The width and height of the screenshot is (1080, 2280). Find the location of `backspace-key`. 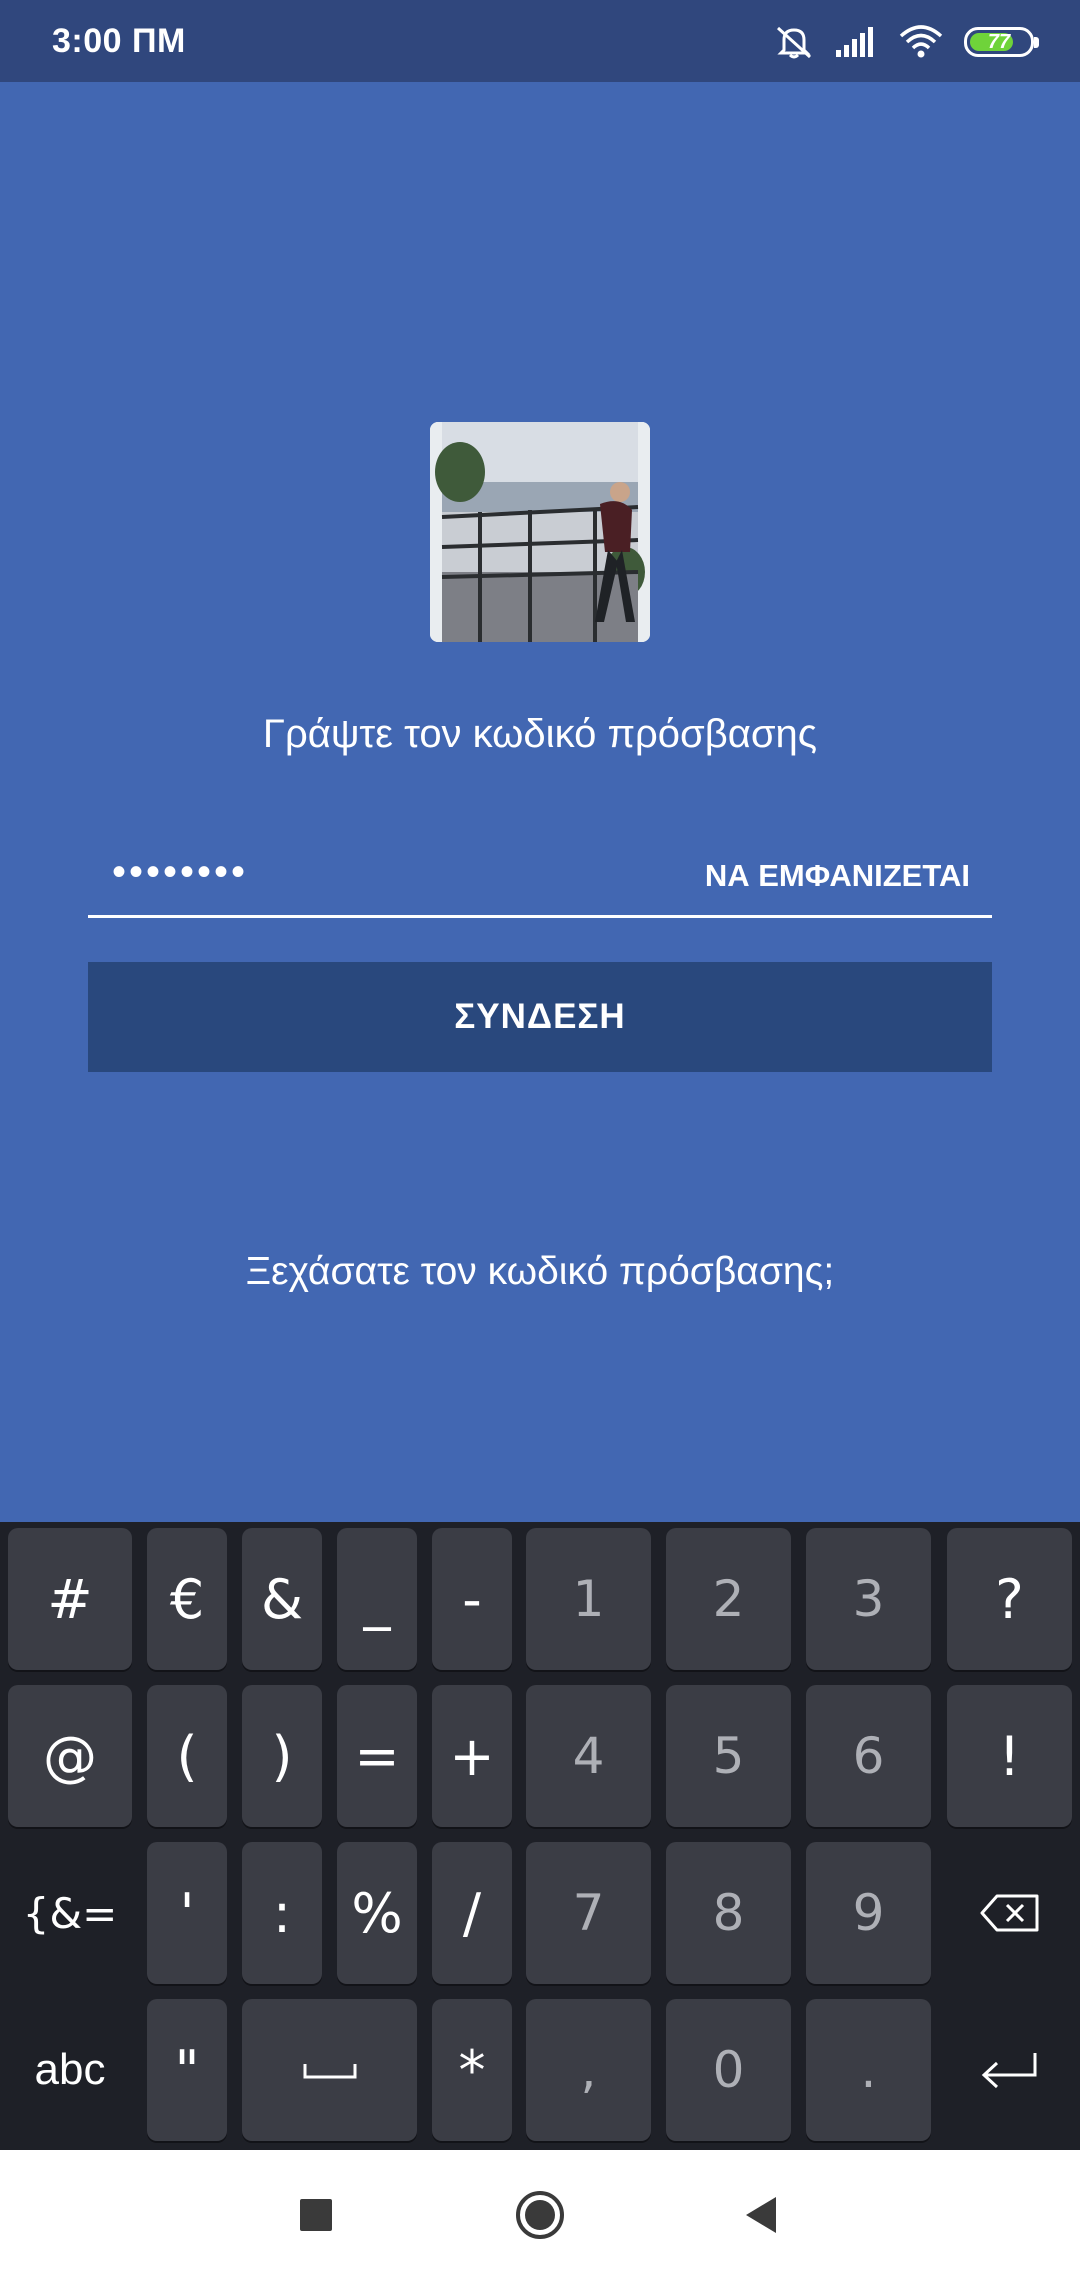

backspace-key is located at coordinates (1009, 1913).